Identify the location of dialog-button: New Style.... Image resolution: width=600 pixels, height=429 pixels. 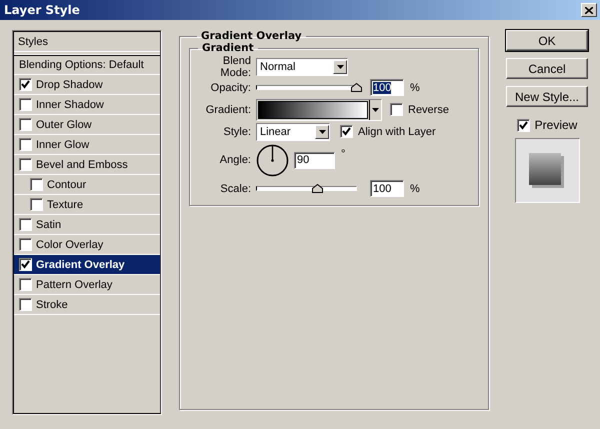
(547, 96).